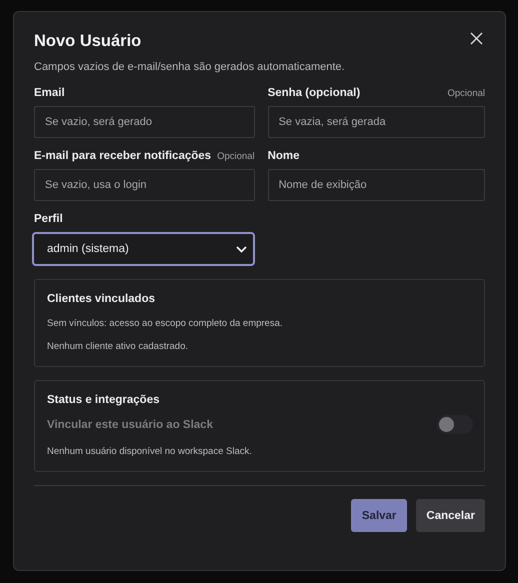 The height and width of the screenshot is (583, 518). What do you see at coordinates (101, 299) in the screenshot?
I see `section-title: Clientes vinculados` at bounding box center [101, 299].